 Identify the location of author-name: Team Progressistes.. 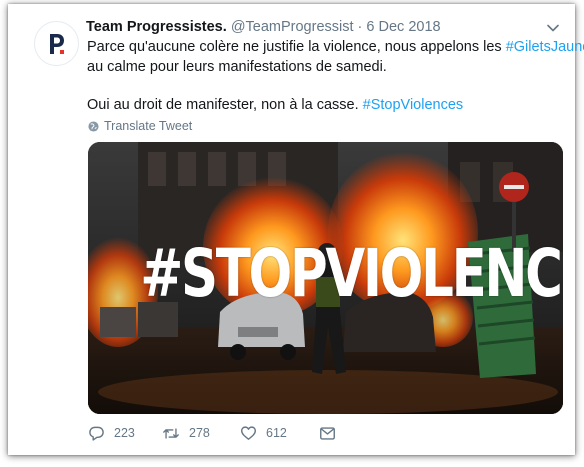
(156, 27).